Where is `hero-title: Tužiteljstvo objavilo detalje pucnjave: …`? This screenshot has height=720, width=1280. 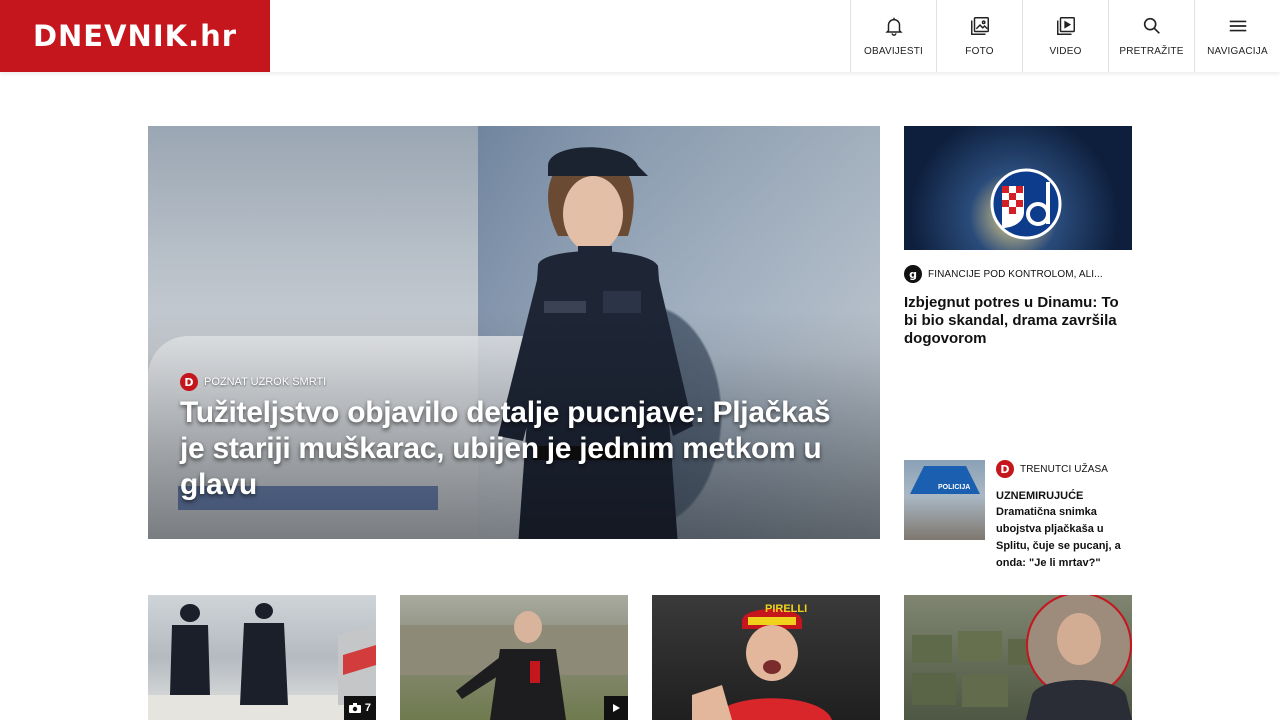
hero-title: Tužiteljstvo objavilo detalje pucnjave: … is located at coordinates (510, 449).